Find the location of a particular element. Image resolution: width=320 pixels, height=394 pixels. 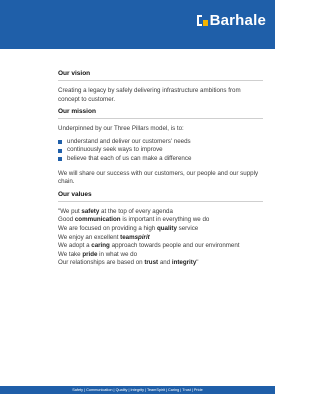

values-text: Our relationships are based on is located at coordinates (101, 263).